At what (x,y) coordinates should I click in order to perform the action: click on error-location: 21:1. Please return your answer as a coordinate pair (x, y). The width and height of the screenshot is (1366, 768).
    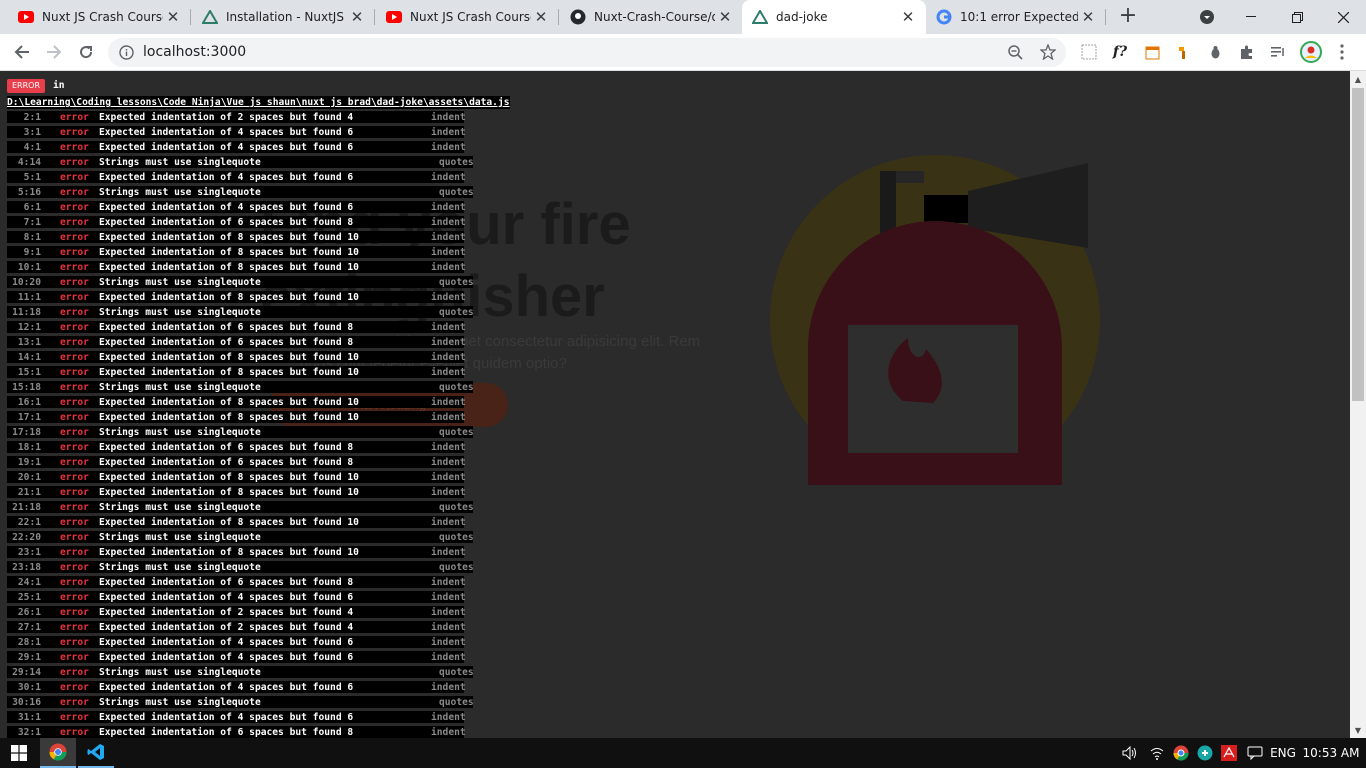
    Looking at the image, I should click on (29, 492).